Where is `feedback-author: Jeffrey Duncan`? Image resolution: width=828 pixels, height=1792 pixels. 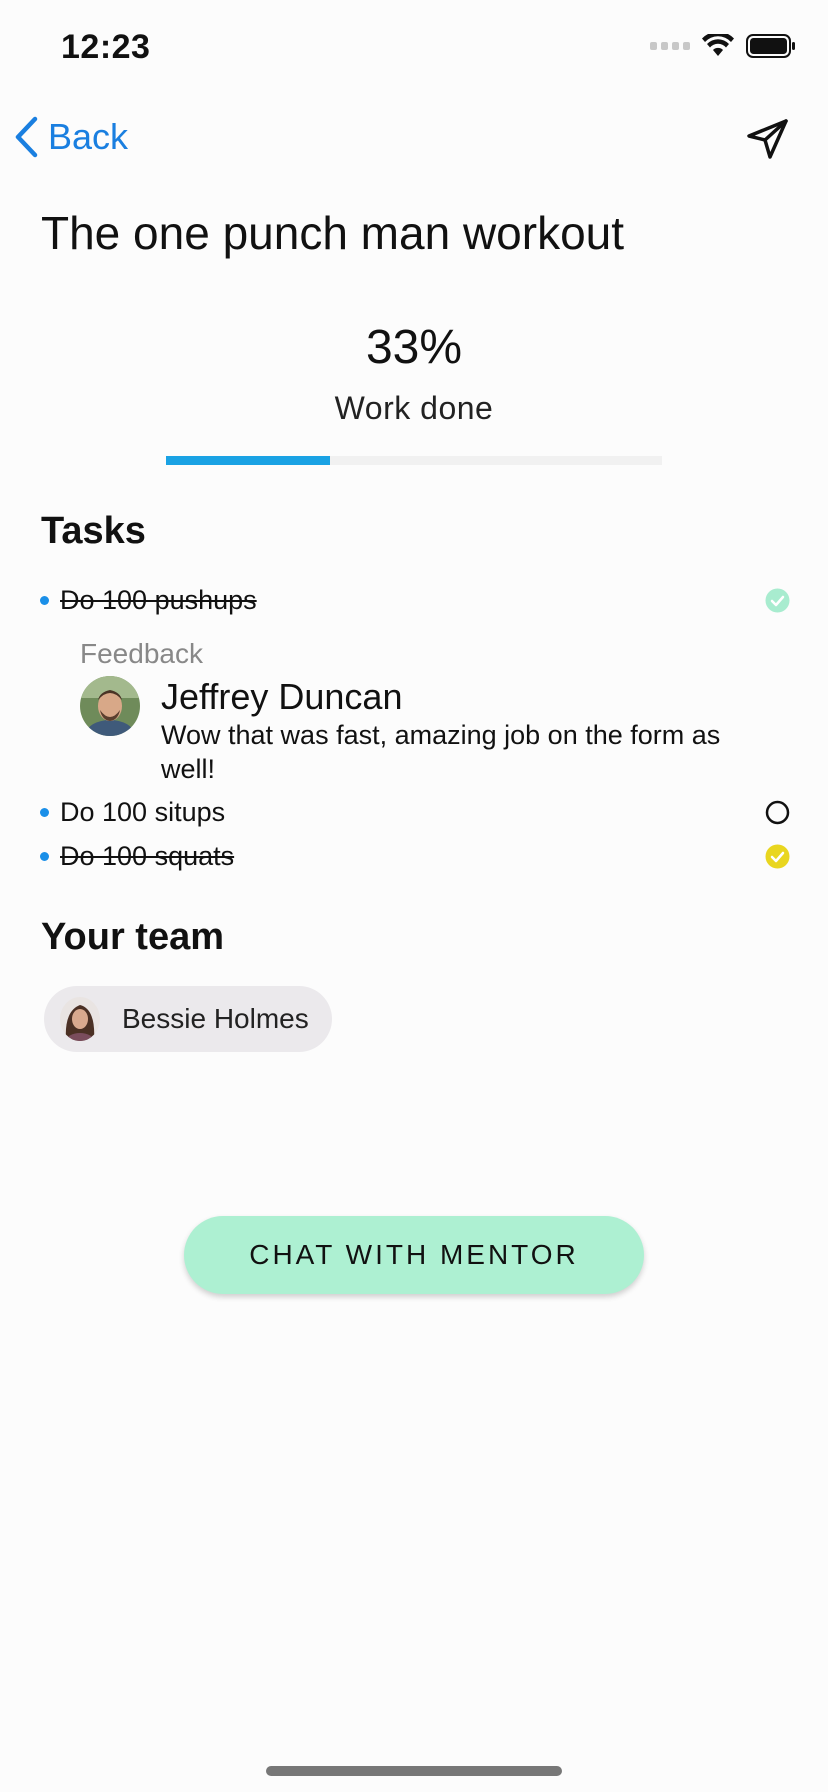
feedback-author: Jeffrey Duncan is located at coordinates (282, 696).